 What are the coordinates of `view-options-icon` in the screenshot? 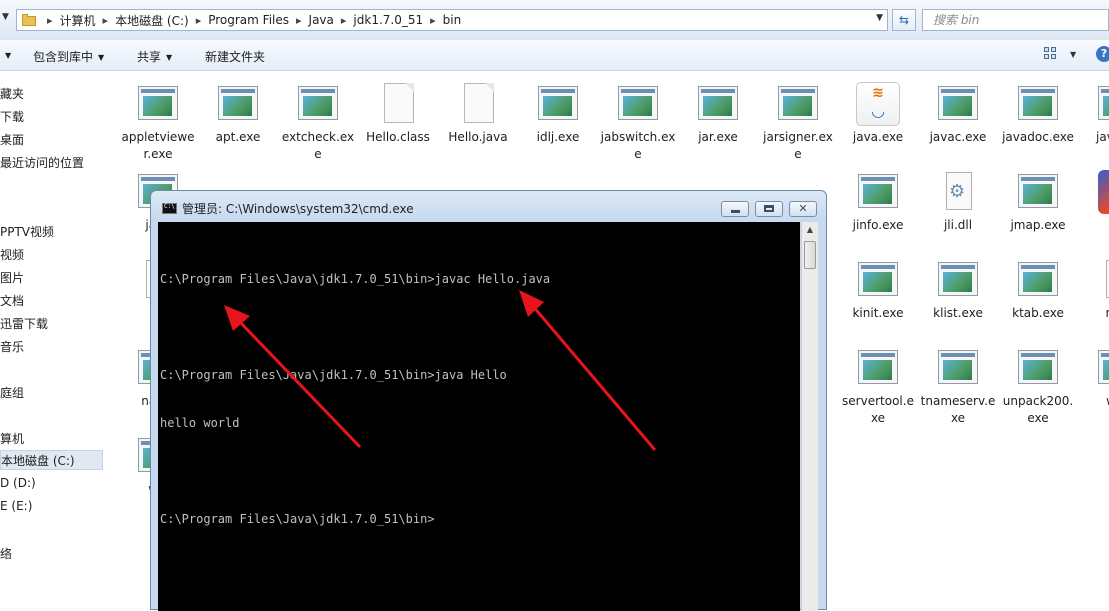 It's located at (1051, 54).